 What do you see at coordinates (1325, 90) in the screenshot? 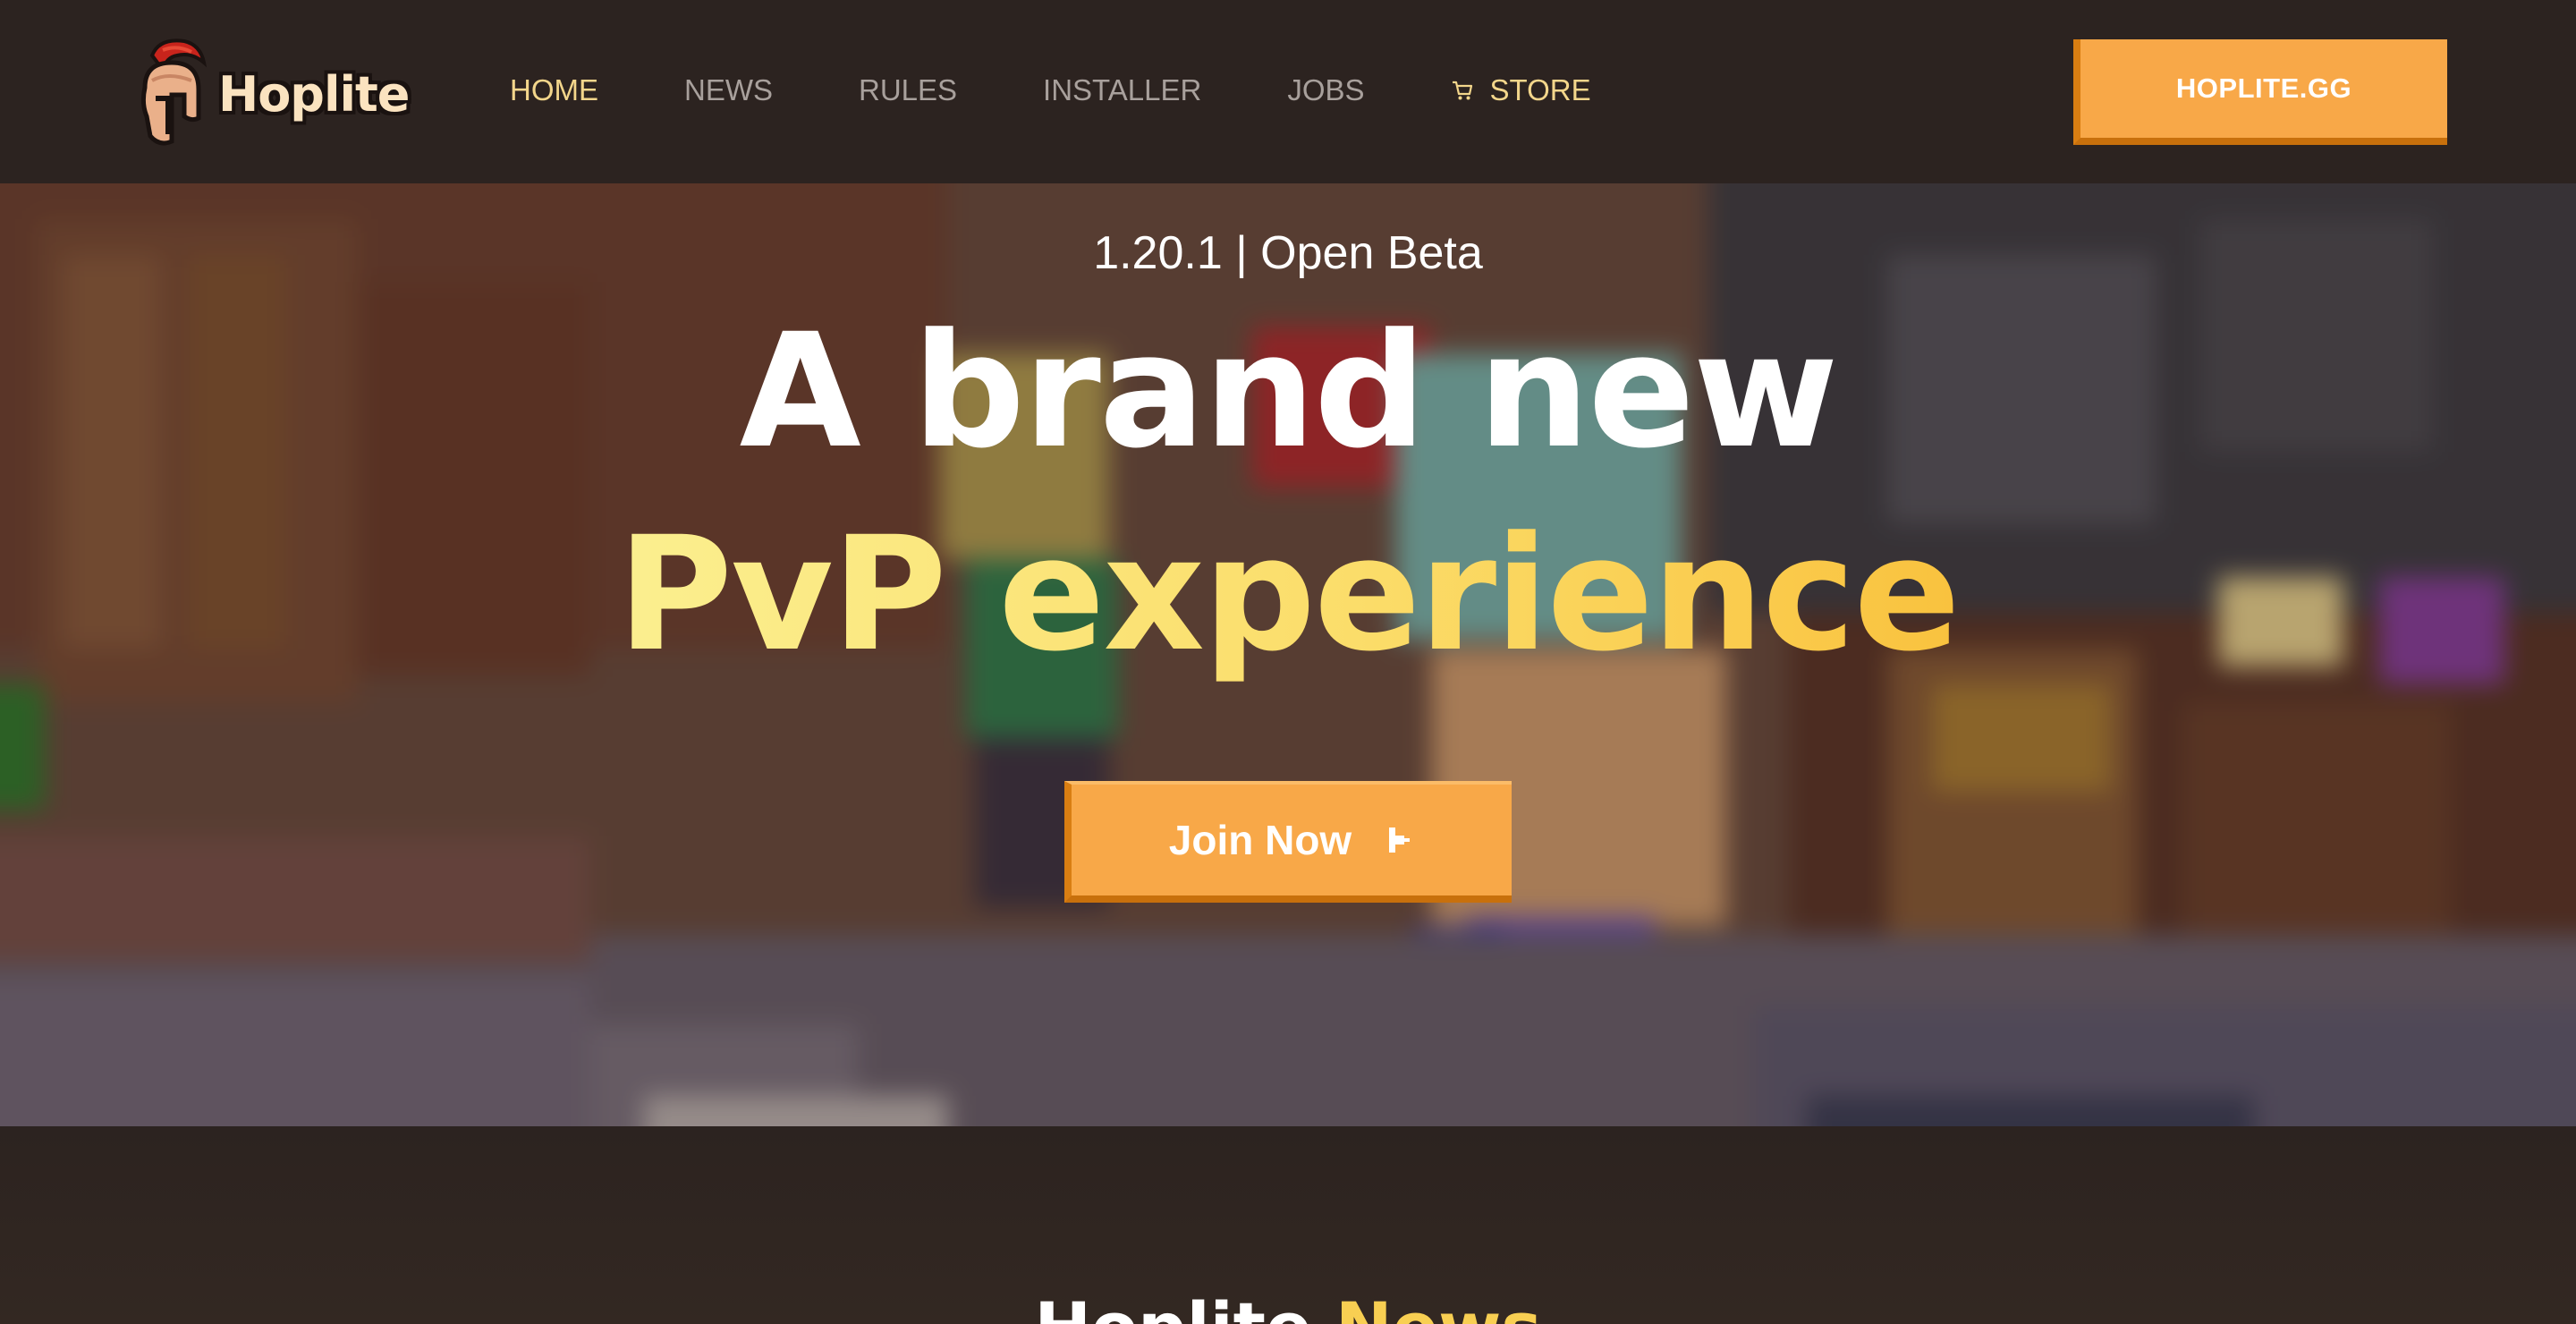
I see `nav-item-jobs: JOBS` at bounding box center [1325, 90].